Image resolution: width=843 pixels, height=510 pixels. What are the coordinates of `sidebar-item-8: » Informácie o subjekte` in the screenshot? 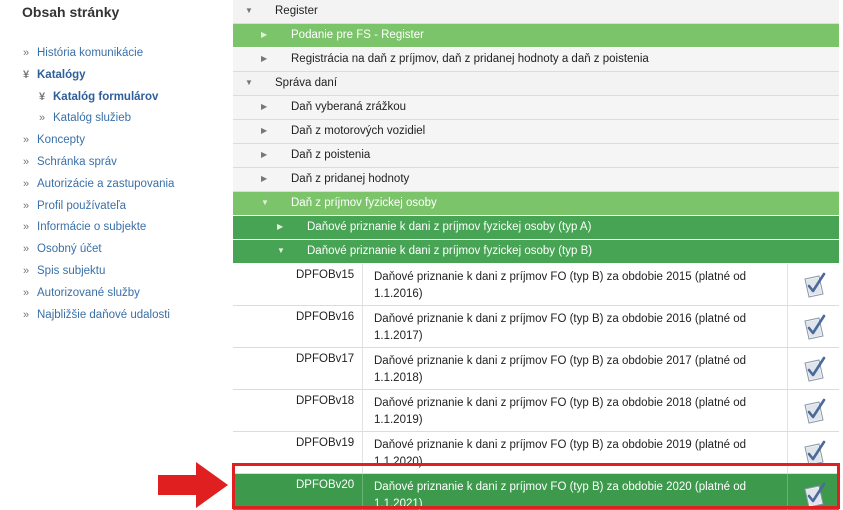 It's located at (124, 229).